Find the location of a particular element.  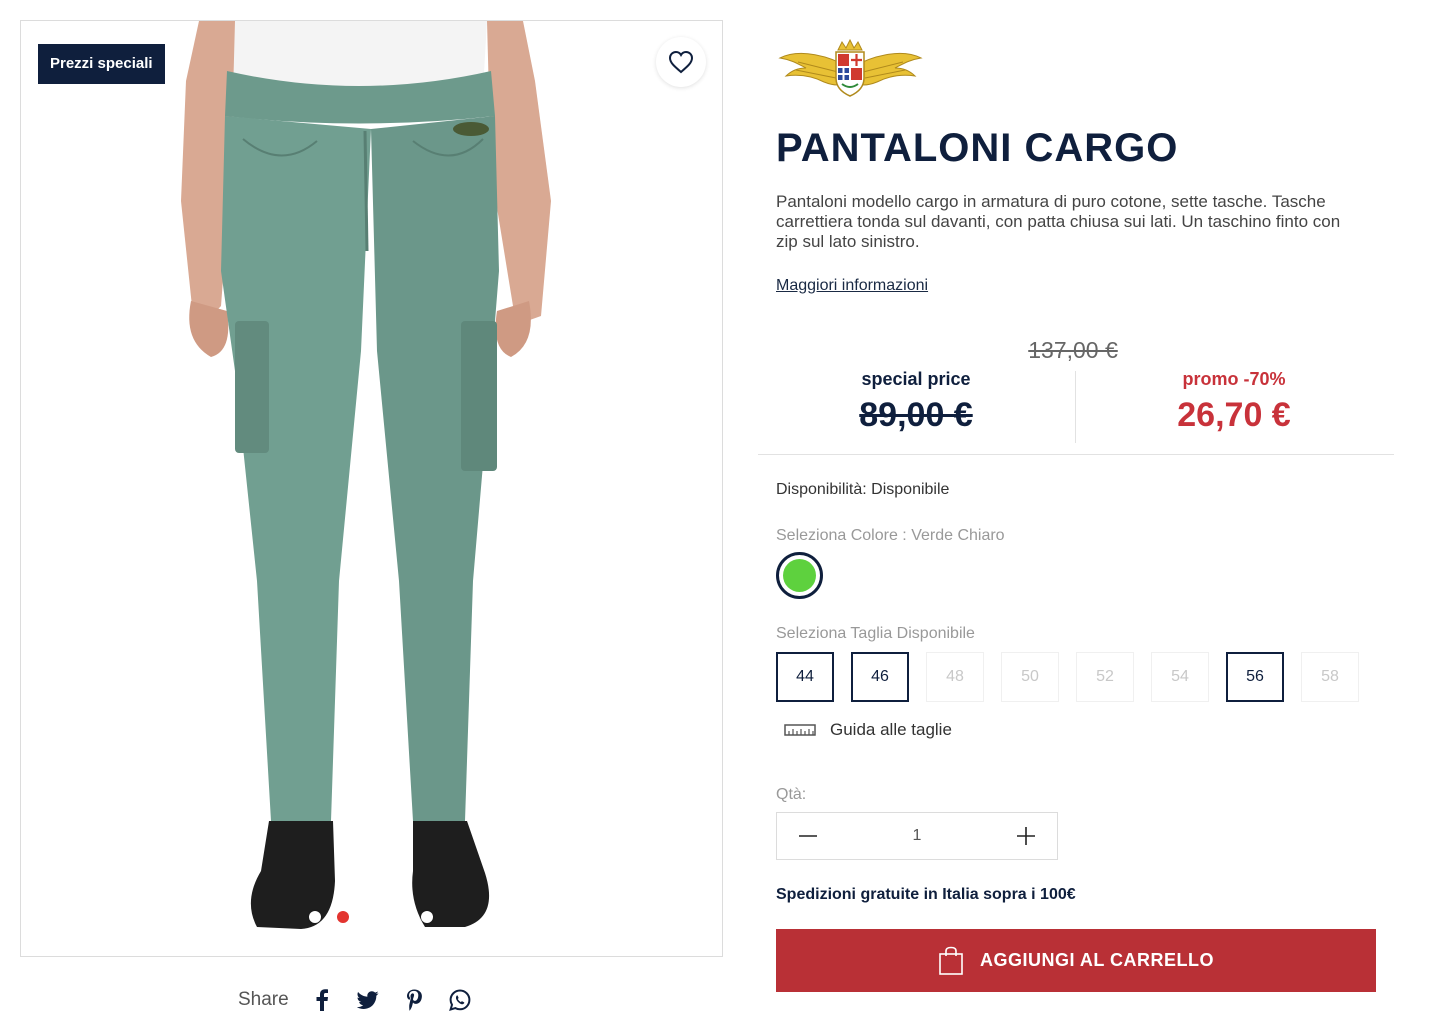

add-to-cart-button: AGGIUNGI AL CARRELLO is located at coordinates (1076, 960).